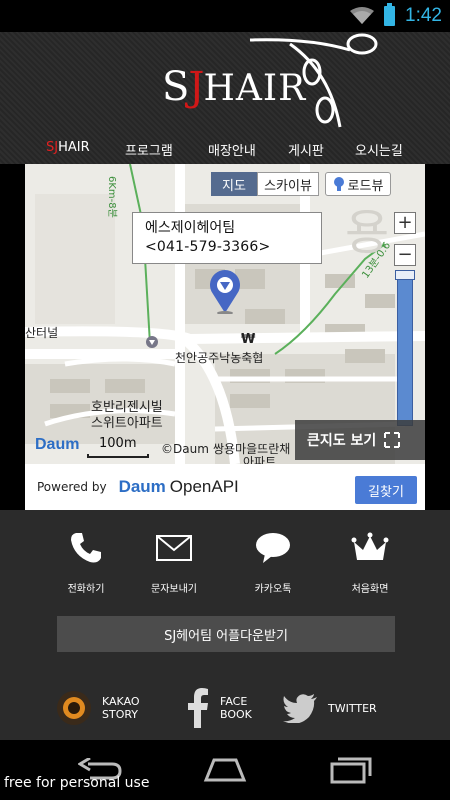 The image size is (450, 800). I want to click on nav-hair-label: HAIR, so click(74, 147).